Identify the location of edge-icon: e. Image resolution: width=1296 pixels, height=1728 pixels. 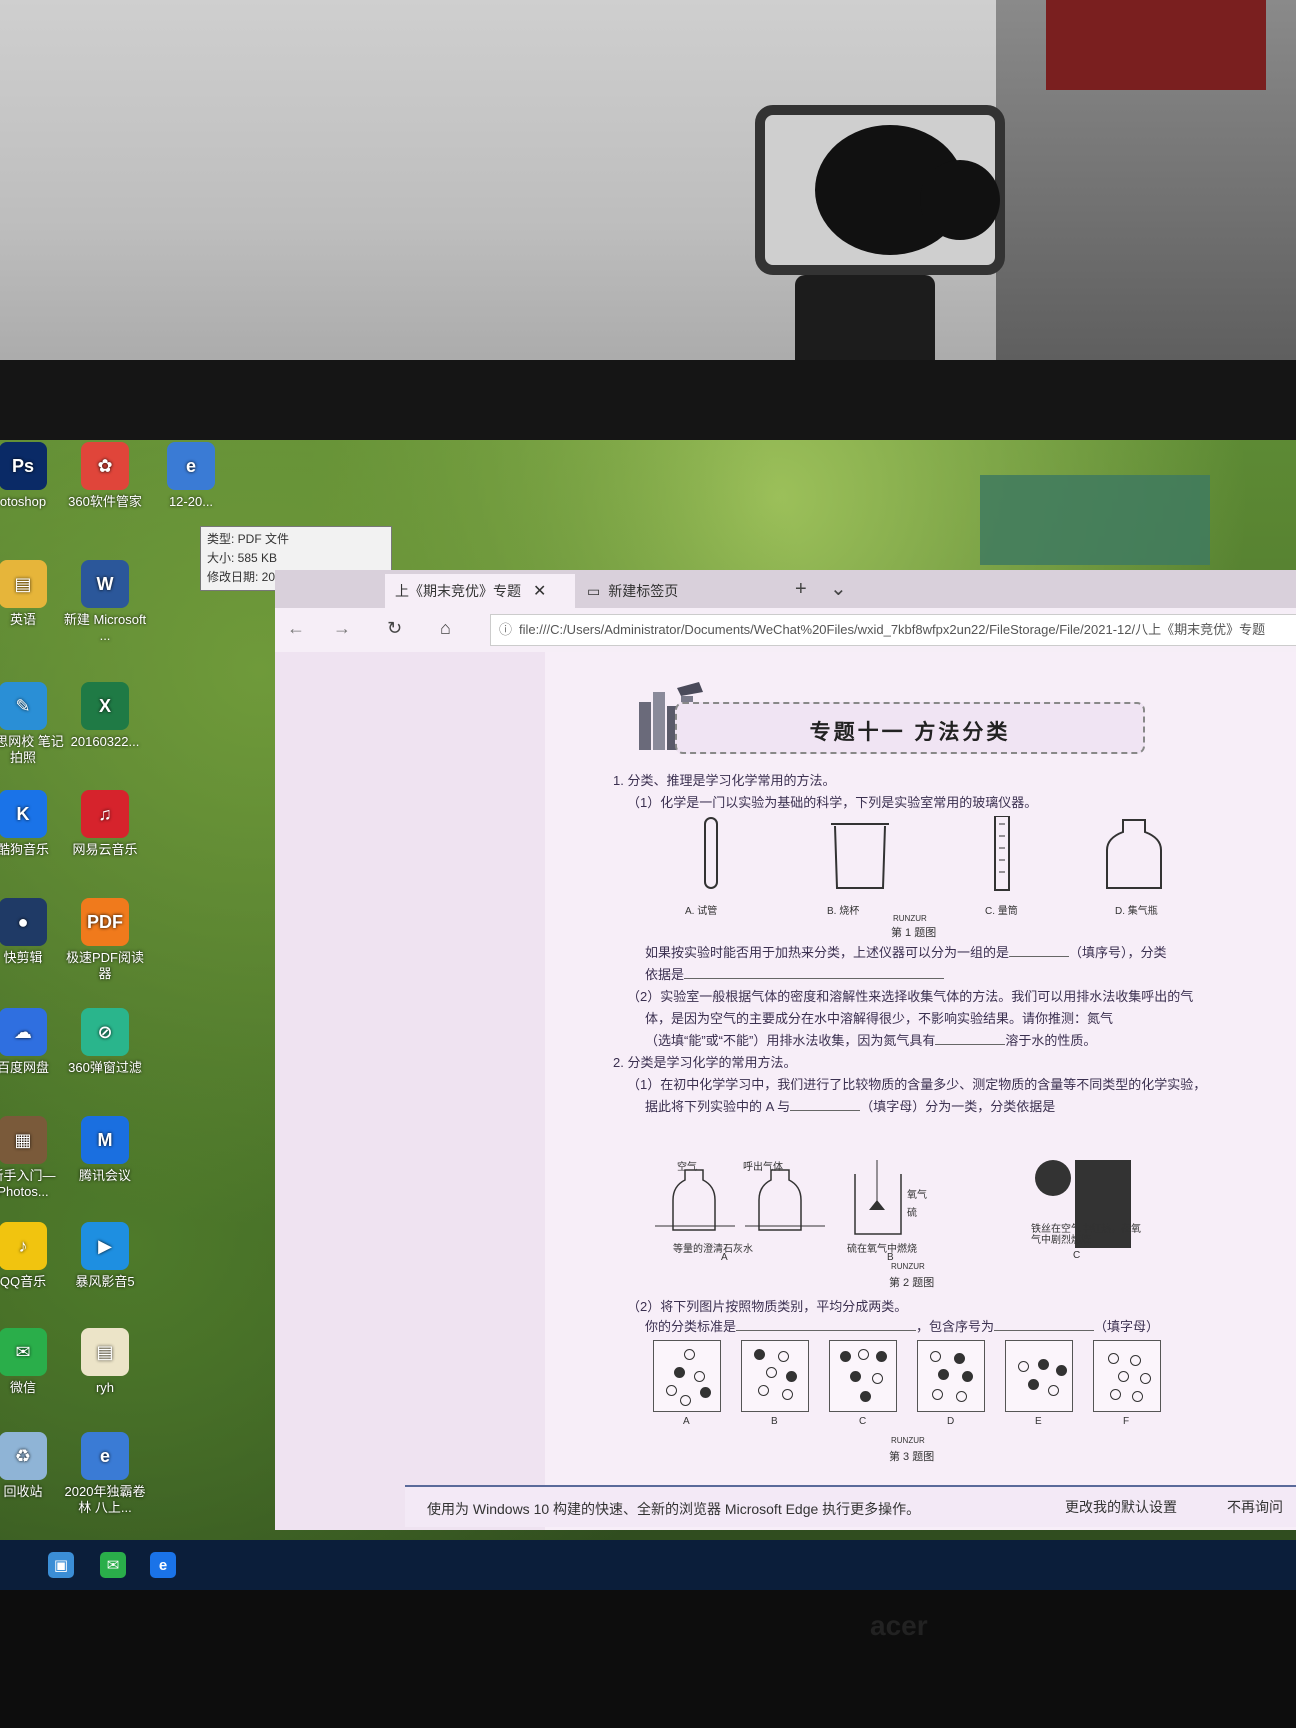
(163, 1565).